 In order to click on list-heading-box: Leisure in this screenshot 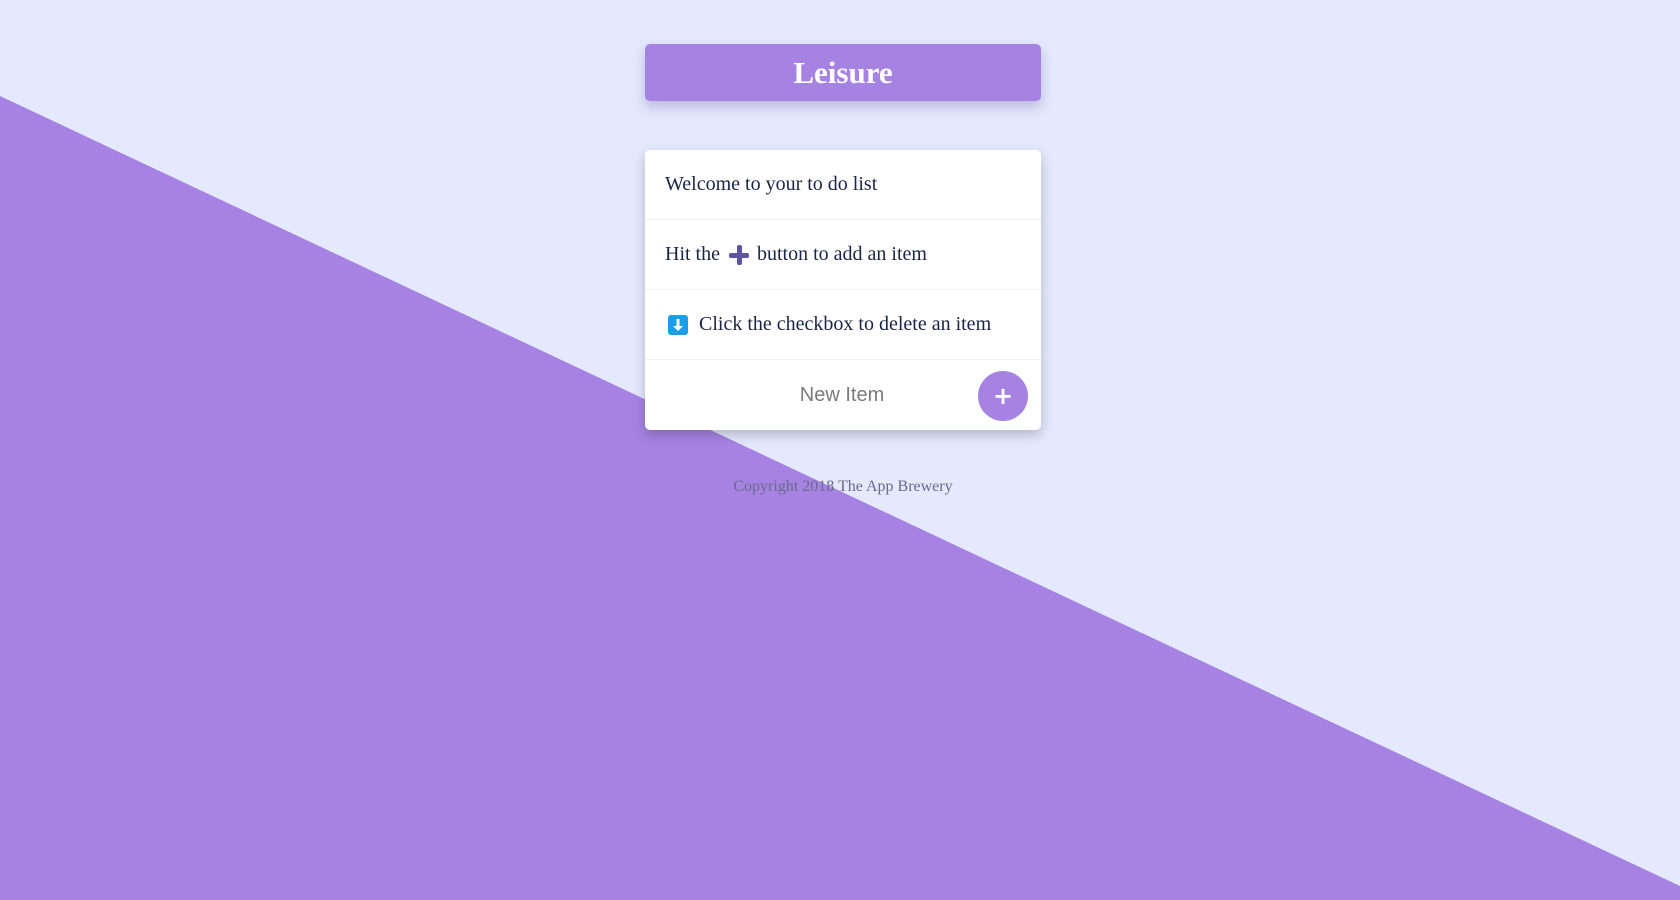, I will do `click(843, 72)`.